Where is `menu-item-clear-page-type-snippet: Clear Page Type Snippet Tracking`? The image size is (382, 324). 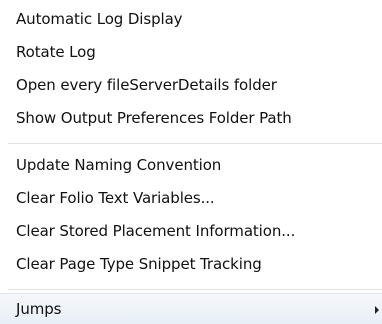
menu-item-clear-page-type-snippet: Clear Page Type Snippet Tracking is located at coordinates (191, 264).